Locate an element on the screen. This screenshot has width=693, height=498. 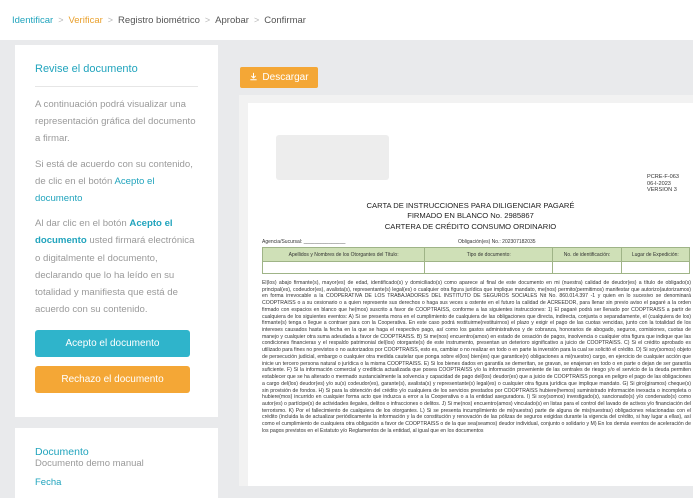
table-header: No. de identificación: is located at coordinates (587, 254).